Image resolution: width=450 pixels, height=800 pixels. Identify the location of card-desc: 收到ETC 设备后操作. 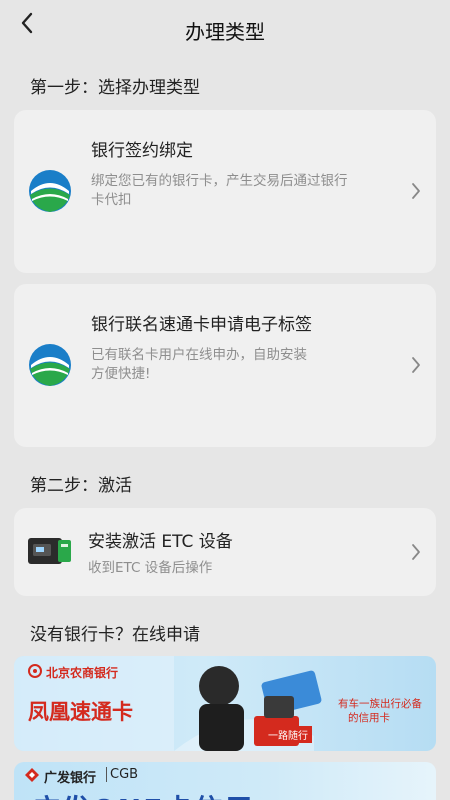
(150, 568).